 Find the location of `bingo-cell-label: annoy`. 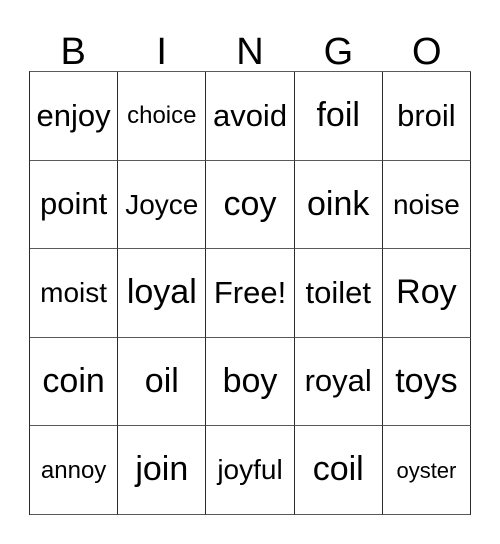

bingo-cell-label: annoy is located at coordinates (73, 470).